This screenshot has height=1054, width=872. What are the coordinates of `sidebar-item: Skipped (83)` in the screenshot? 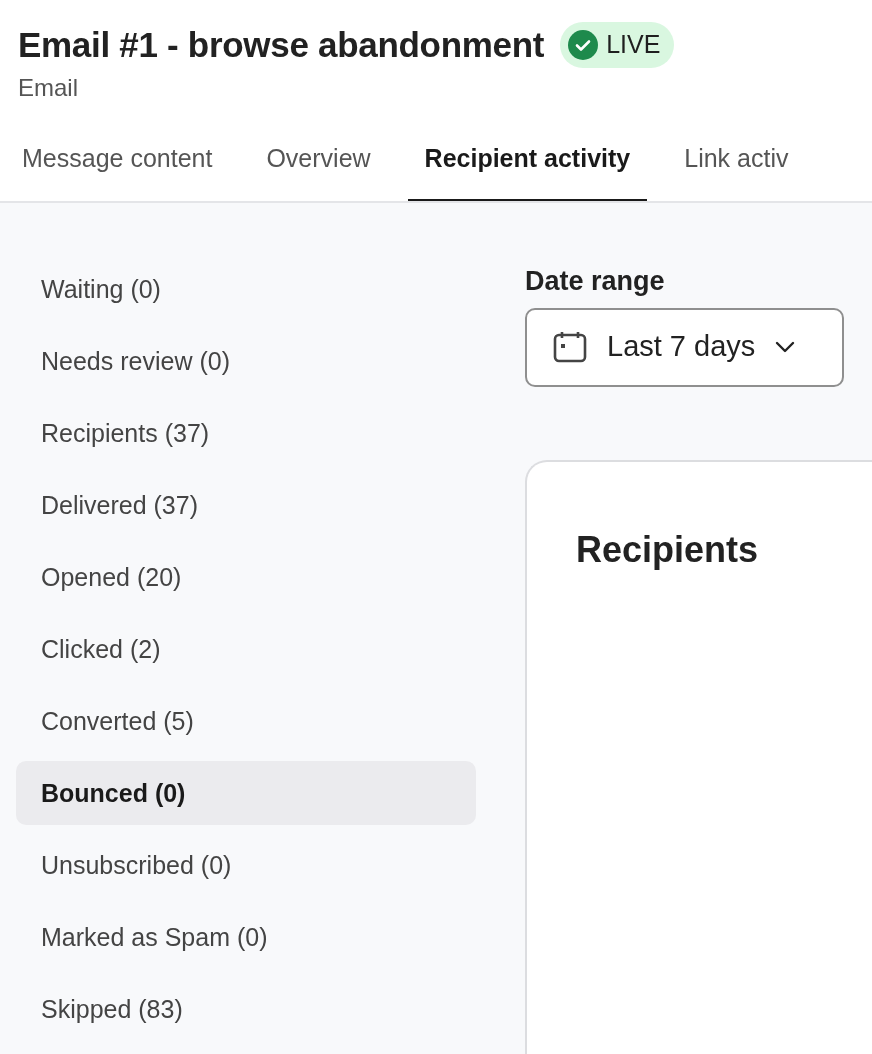 It's located at (246, 1009).